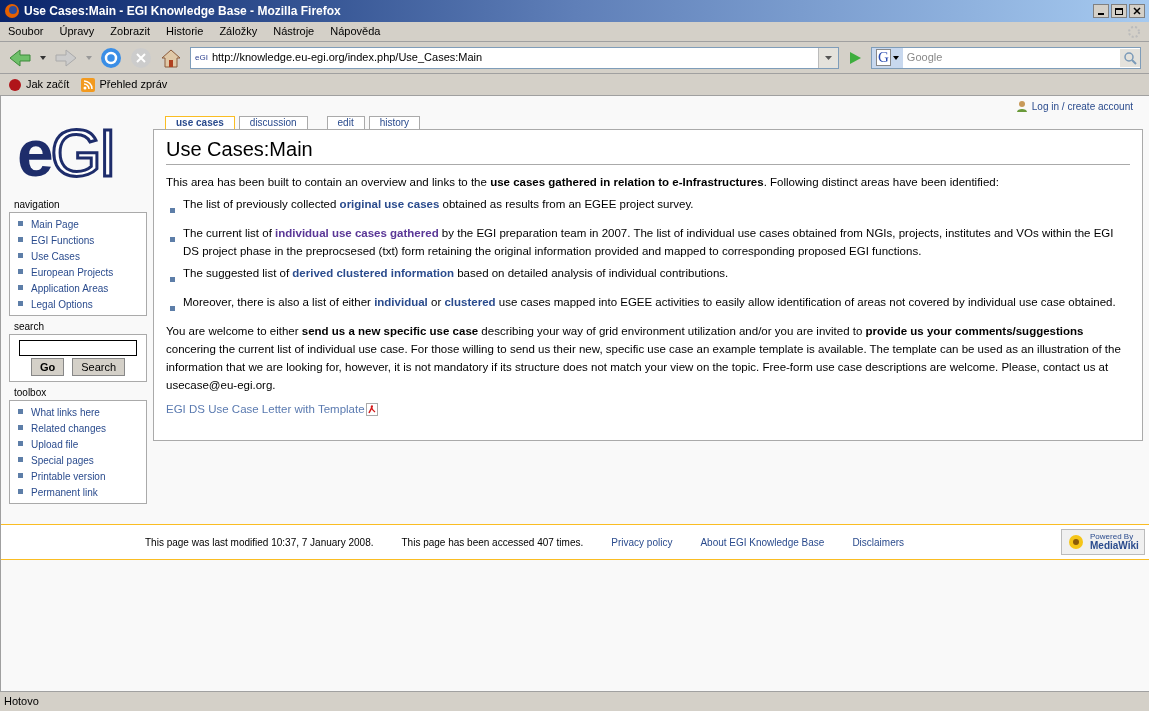 The image size is (1149, 711). What do you see at coordinates (394, 122) in the screenshot?
I see `page-tab: history` at bounding box center [394, 122].